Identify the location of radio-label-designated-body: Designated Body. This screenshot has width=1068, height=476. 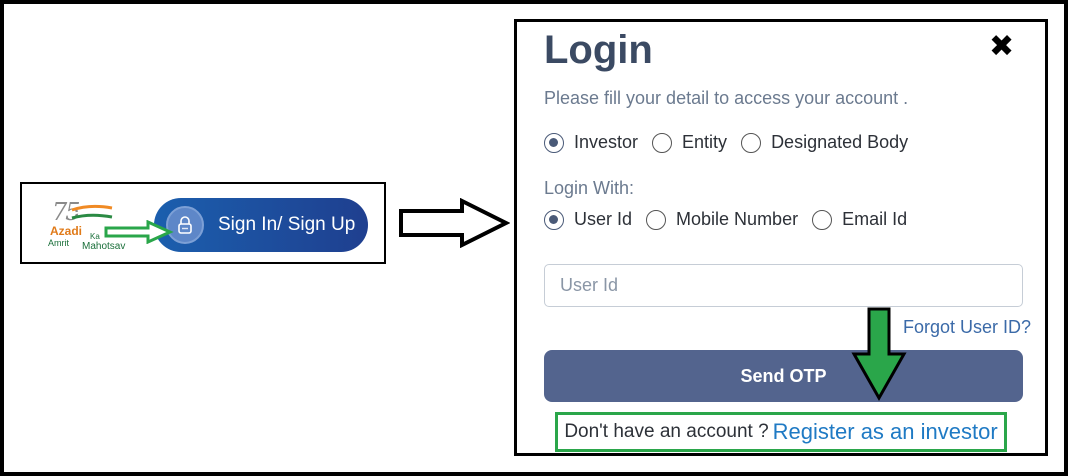
(840, 142).